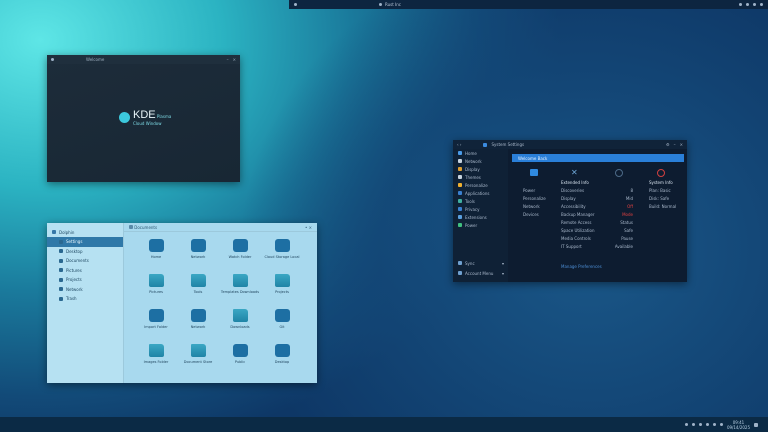 This screenshot has width=768, height=432. Describe the element at coordinates (295, 4) in the screenshot. I see `menu-icon` at that location.